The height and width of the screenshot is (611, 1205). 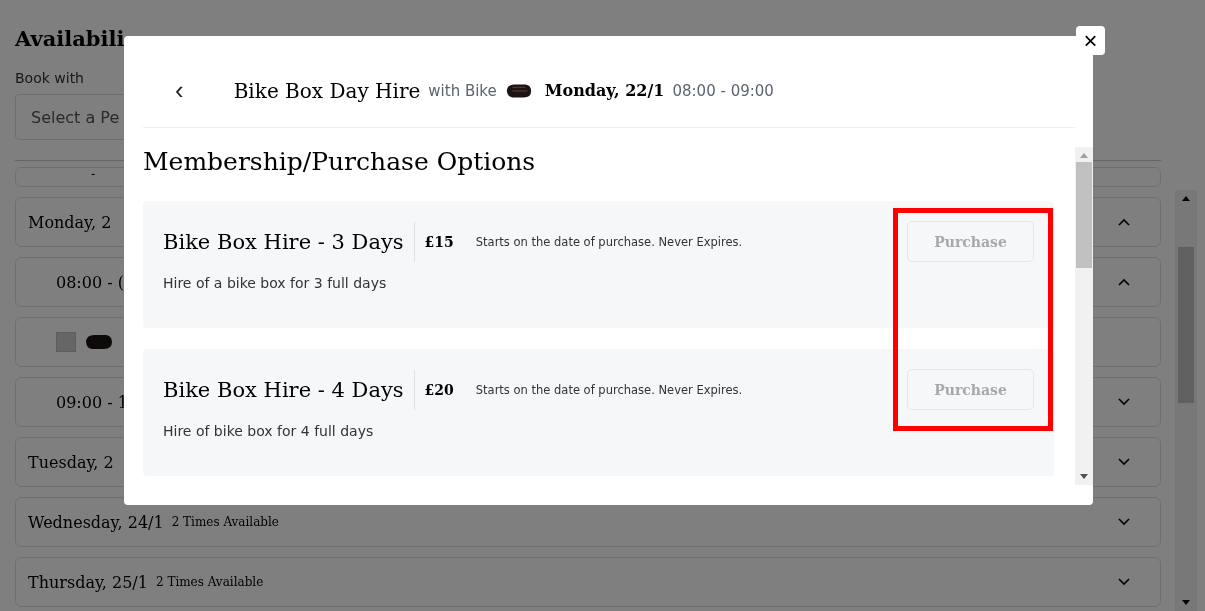 What do you see at coordinates (462, 90) in the screenshot?
I see `resource-label: with Bike` at bounding box center [462, 90].